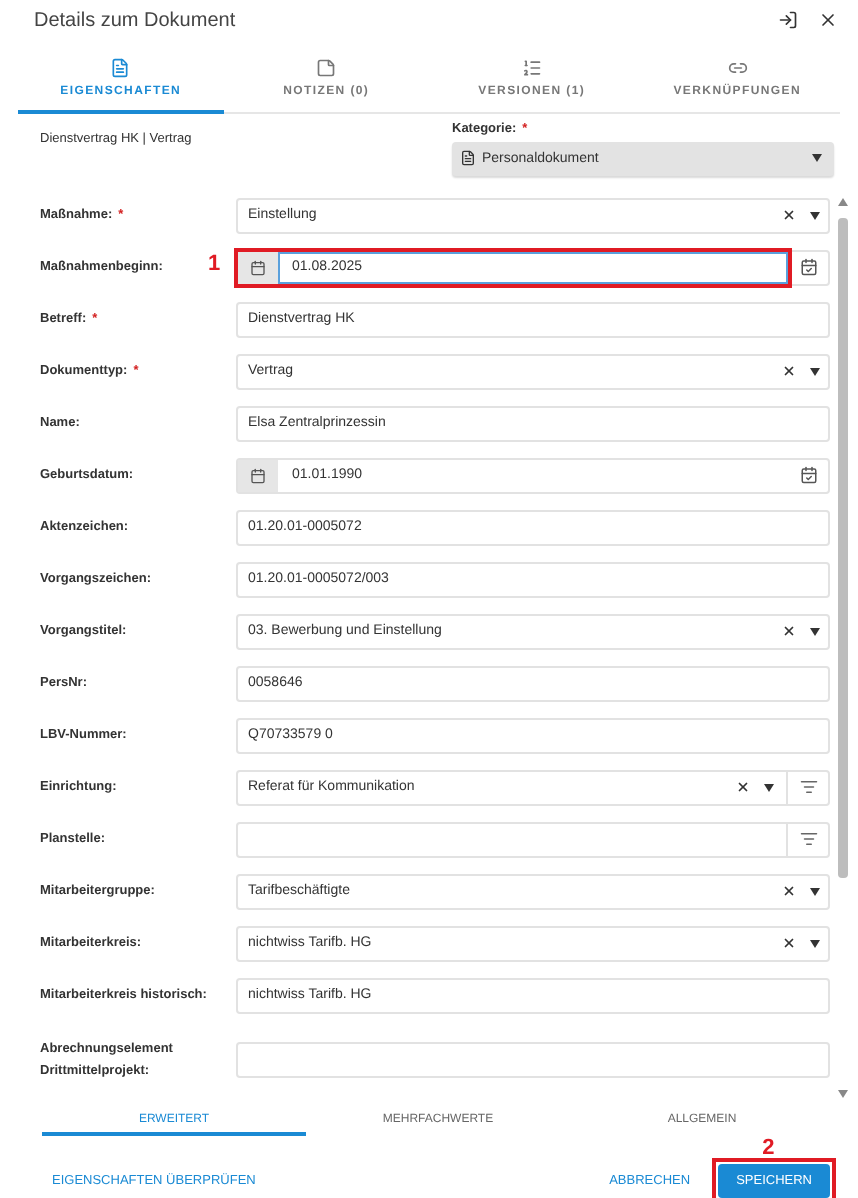 The width and height of the screenshot is (858, 1198). I want to click on list-icon, so click(531, 67).